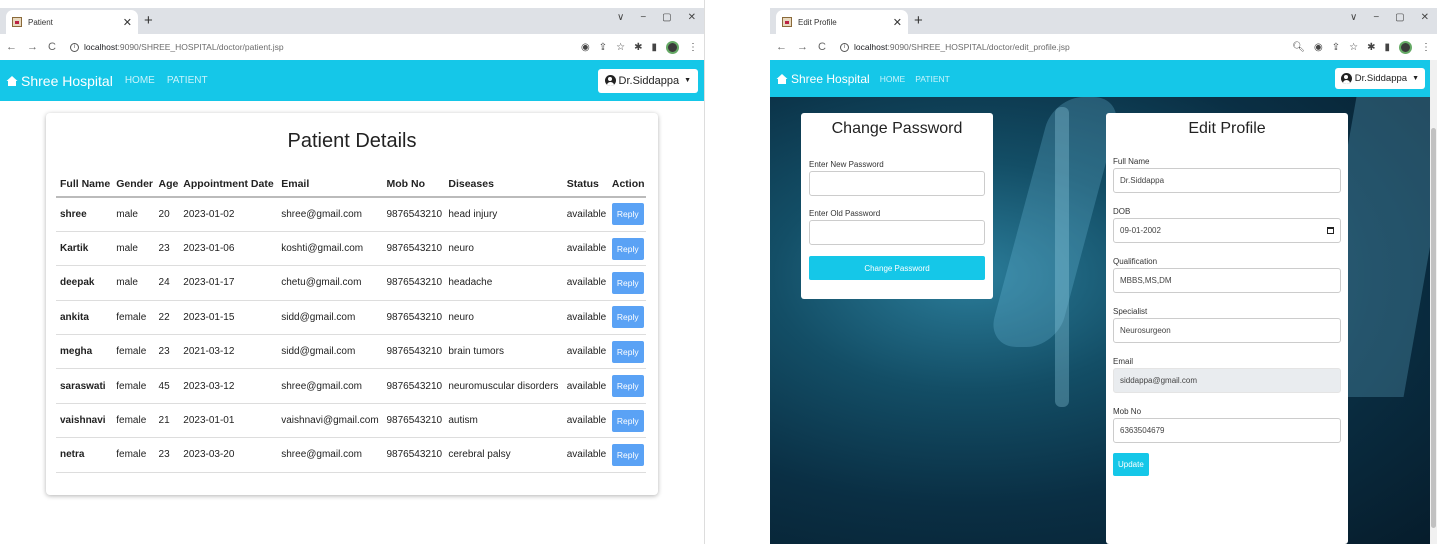 The image size is (1437, 544). What do you see at coordinates (1298, 47) in the screenshot?
I see `zoom-icon: 🔍︎` at bounding box center [1298, 47].